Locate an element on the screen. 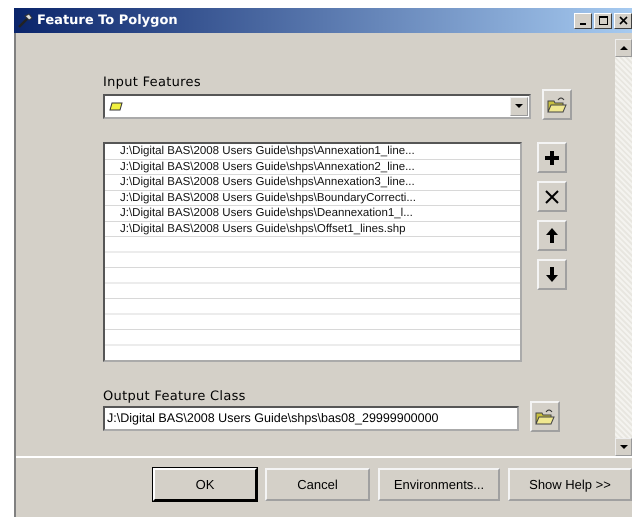  maximize-icon is located at coordinates (603, 20).